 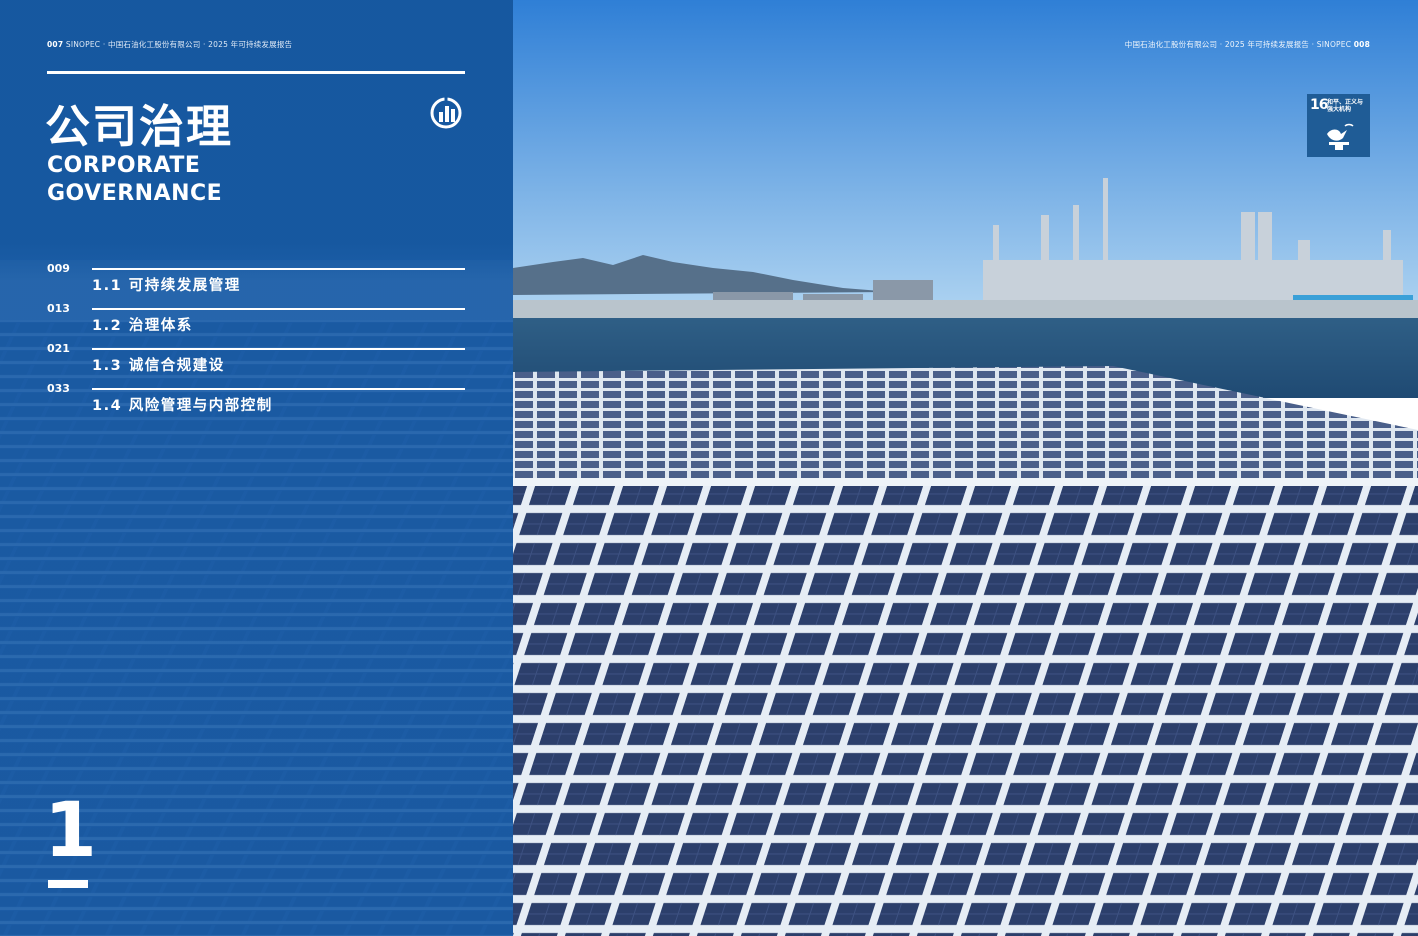 I want to click on toc-label: 1.4 风险管理与内部控制, so click(x=182, y=406).